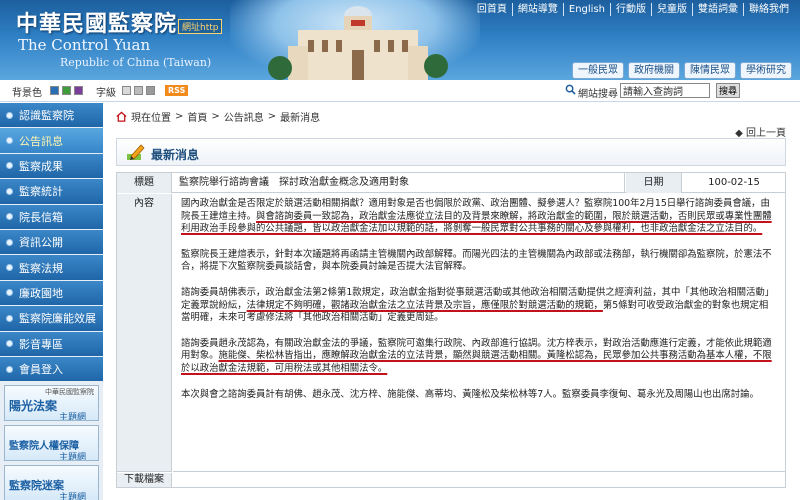  I want to click on sidebar-item-president-mailbox: 院長信箱, so click(51, 216).